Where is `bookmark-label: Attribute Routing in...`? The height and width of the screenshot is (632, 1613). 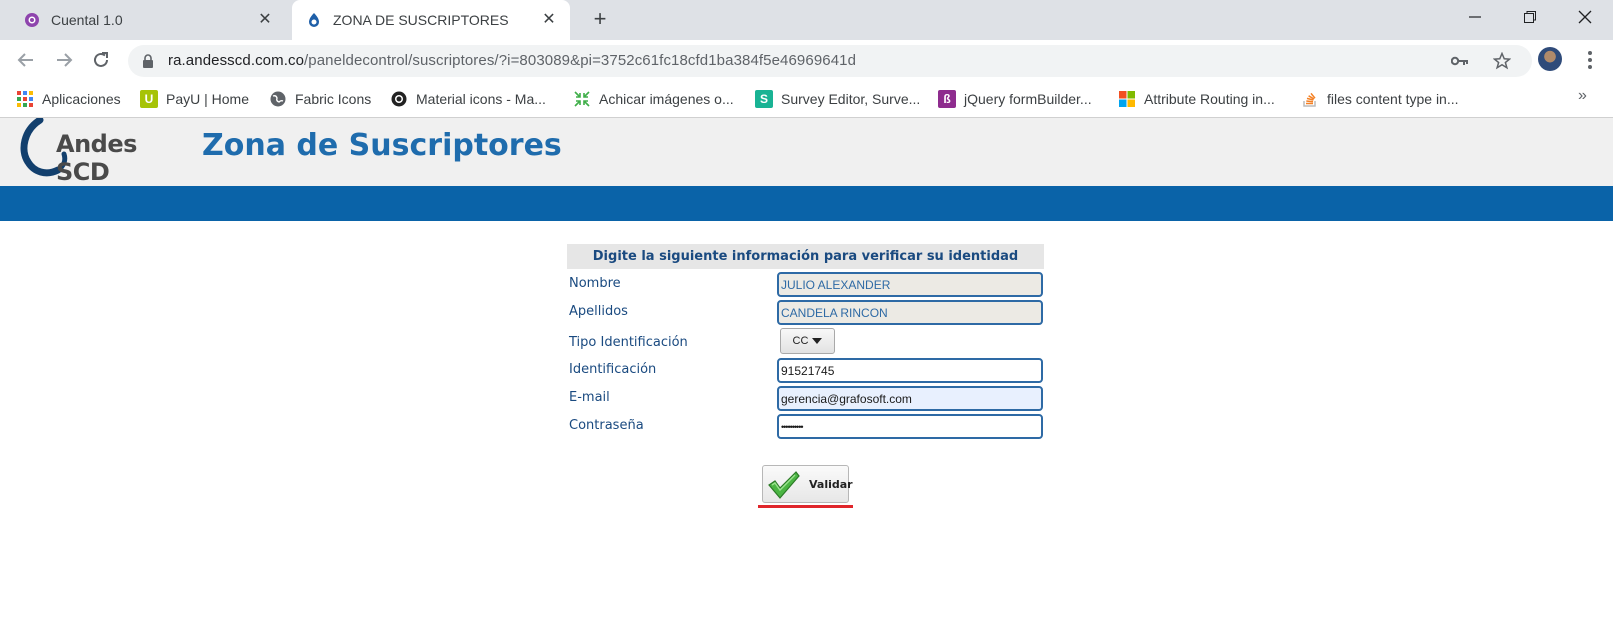 bookmark-label: Attribute Routing in... is located at coordinates (1209, 99).